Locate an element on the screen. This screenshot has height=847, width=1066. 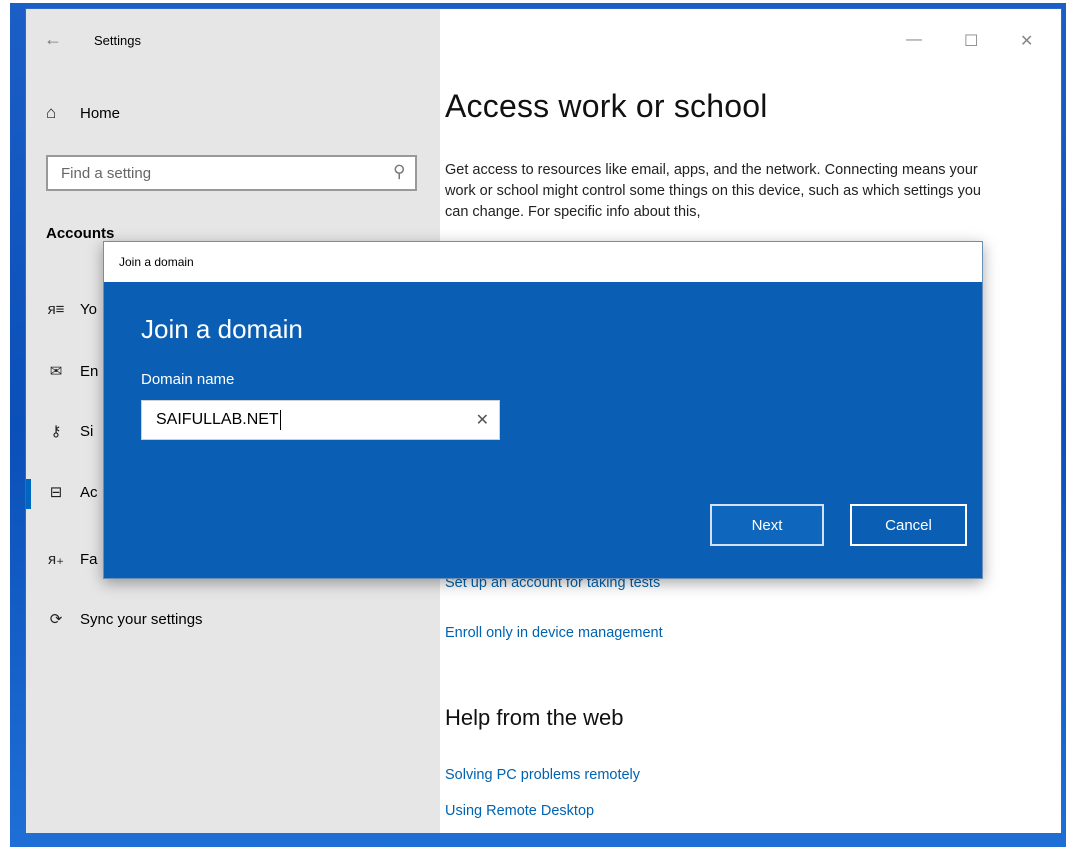
text-caret is located at coordinates (280, 420).